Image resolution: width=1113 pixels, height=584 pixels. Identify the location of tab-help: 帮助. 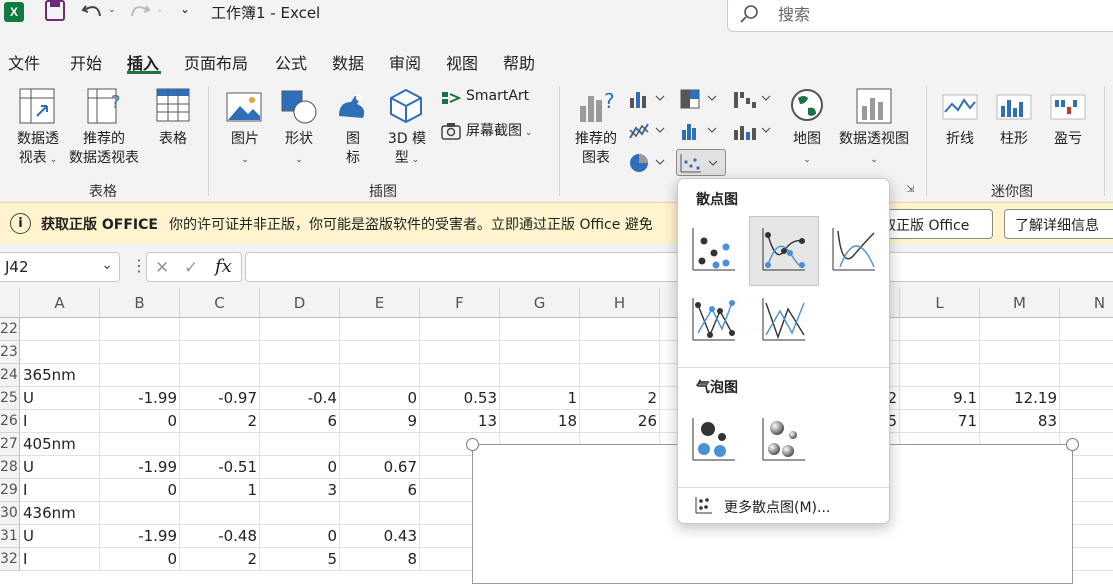
(519, 62).